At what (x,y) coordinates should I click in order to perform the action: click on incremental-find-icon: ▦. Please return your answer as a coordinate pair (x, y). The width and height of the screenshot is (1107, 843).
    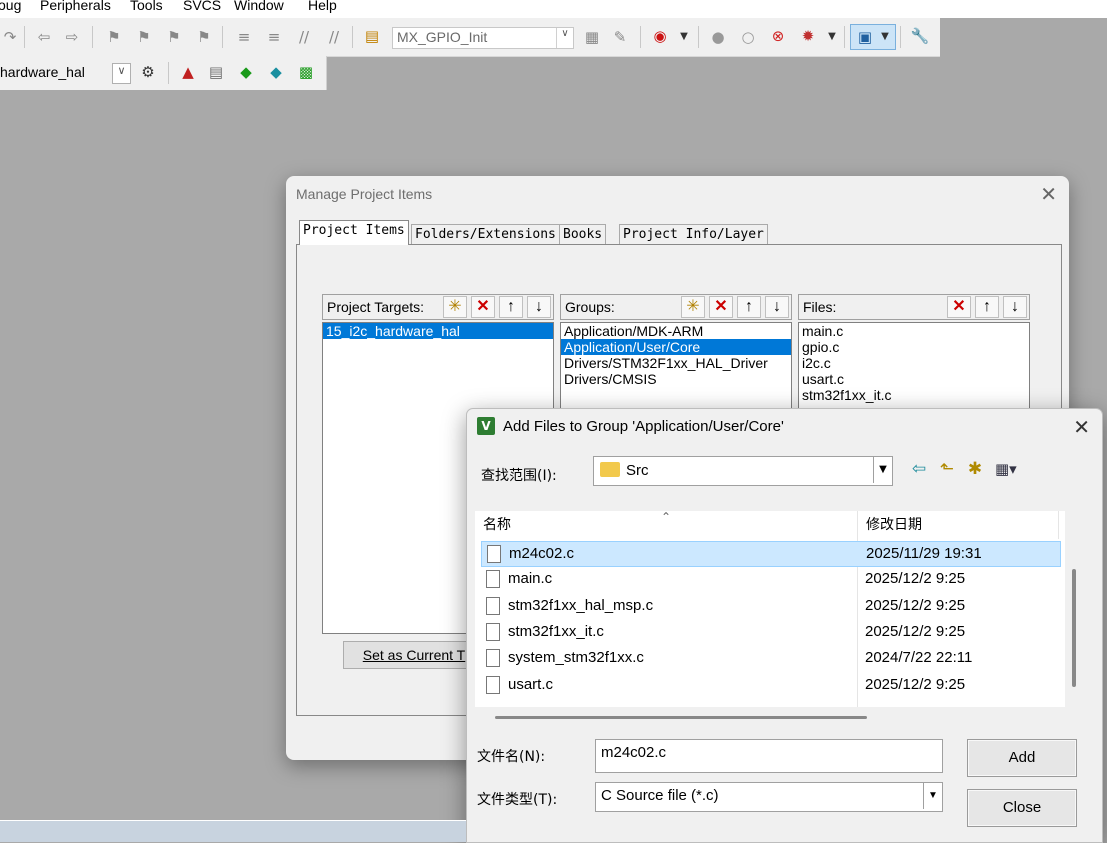
    Looking at the image, I should click on (592, 37).